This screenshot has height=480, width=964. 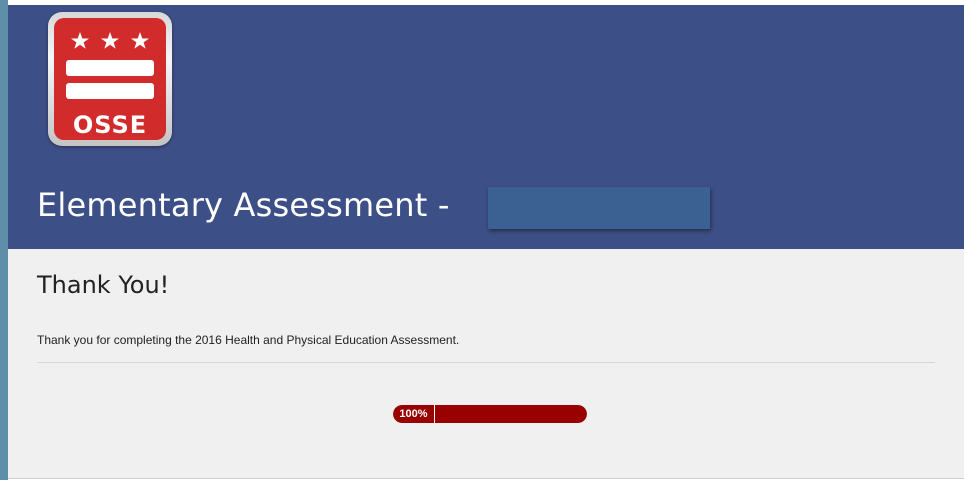 I want to click on osse-logo: OSSE, so click(x=110, y=79).